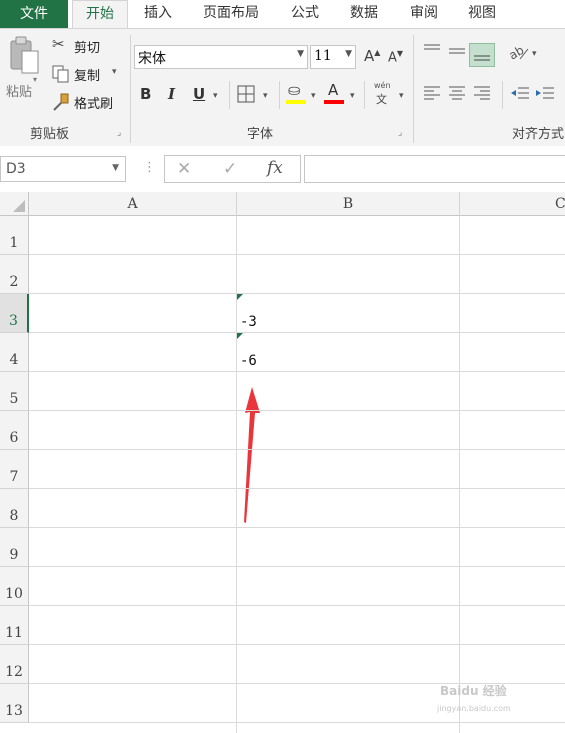 This screenshot has width=565, height=733. I want to click on row-header-6: 6, so click(14, 430).